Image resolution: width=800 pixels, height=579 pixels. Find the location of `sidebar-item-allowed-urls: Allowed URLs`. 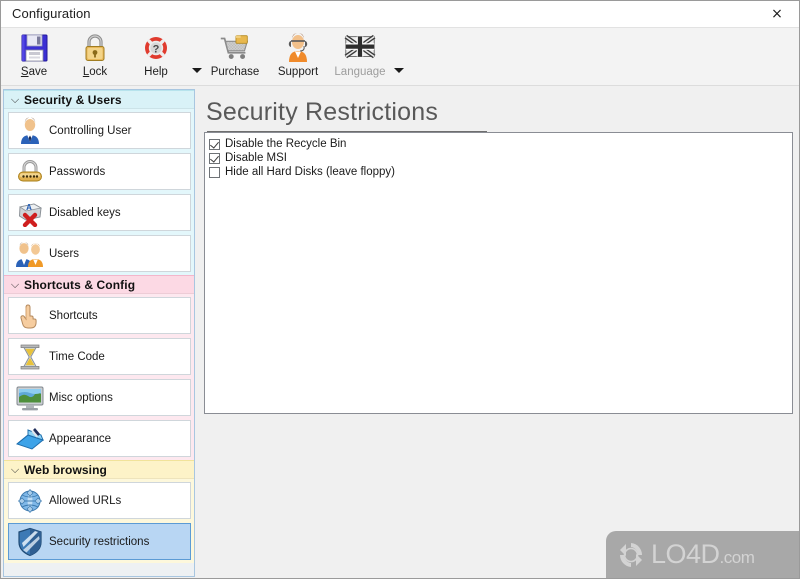

sidebar-item-allowed-urls: Allowed URLs is located at coordinates (99, 500).